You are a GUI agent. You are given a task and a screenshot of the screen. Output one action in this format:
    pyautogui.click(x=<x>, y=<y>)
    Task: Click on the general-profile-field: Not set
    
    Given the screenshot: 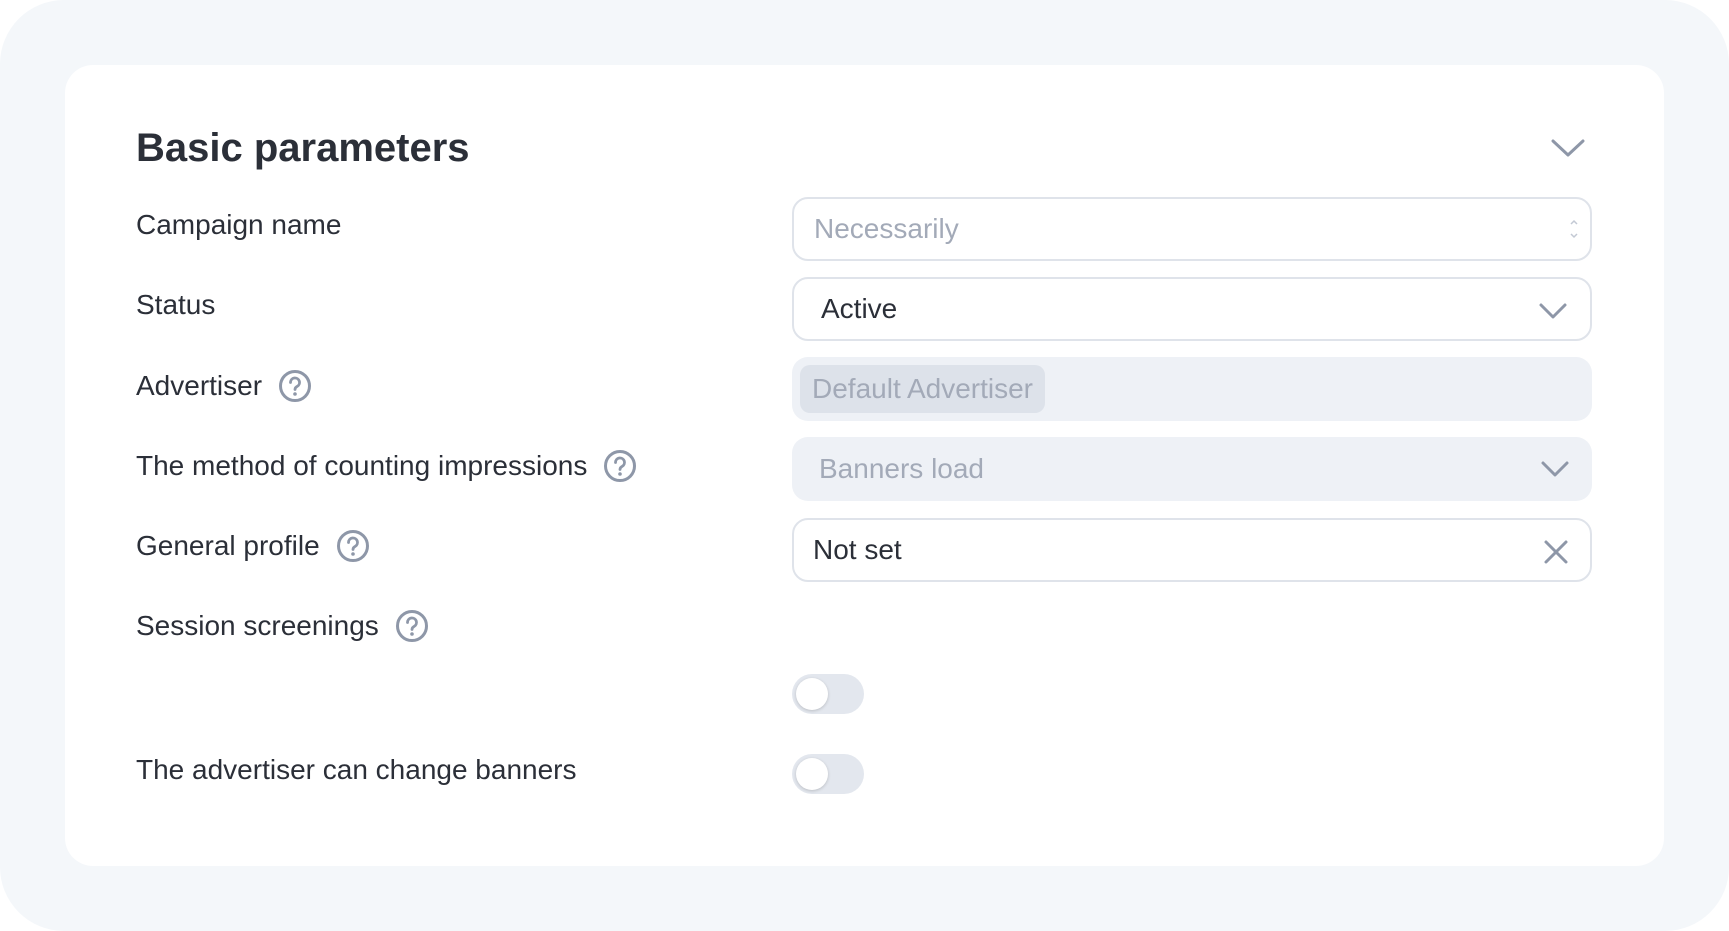 What is the action you would take?
    pyautogui.click(x=1192, y=550)
    